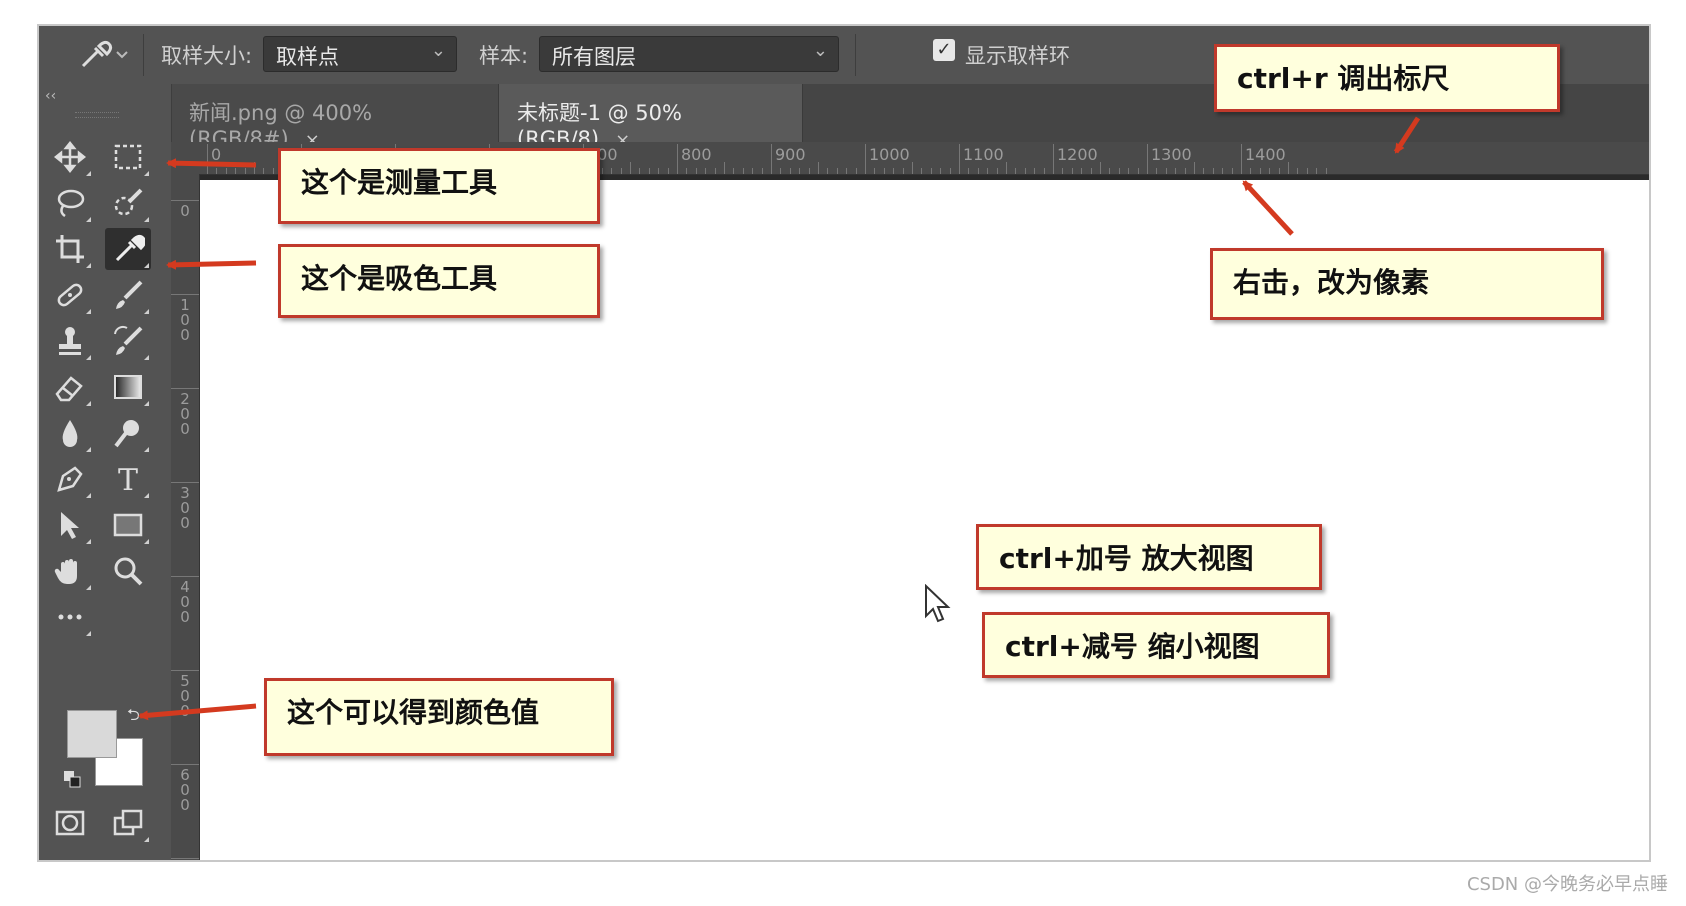 The image size is (1686, 906). What do you see at coordinates (335, 117) in the screenshot?
I see `tab-news-png: 新闻.png @ 400%(RGB/8#) ×` at bounding box center [335, 117].